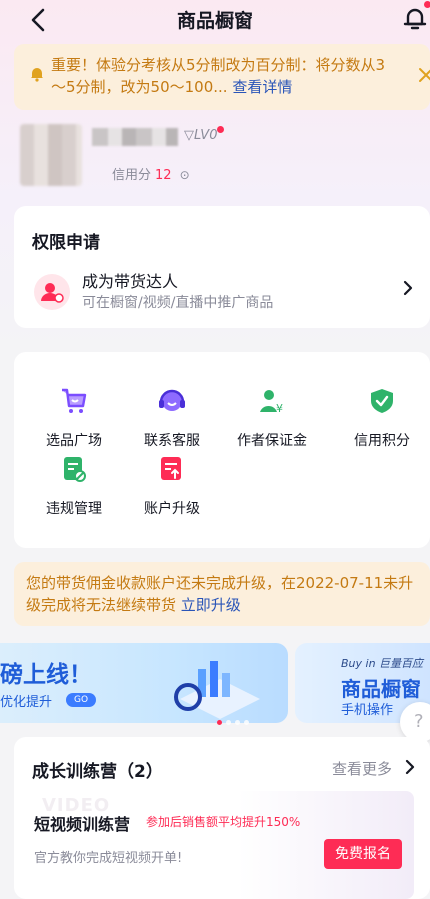  I want to click on bell-icon, so click(415, 19).